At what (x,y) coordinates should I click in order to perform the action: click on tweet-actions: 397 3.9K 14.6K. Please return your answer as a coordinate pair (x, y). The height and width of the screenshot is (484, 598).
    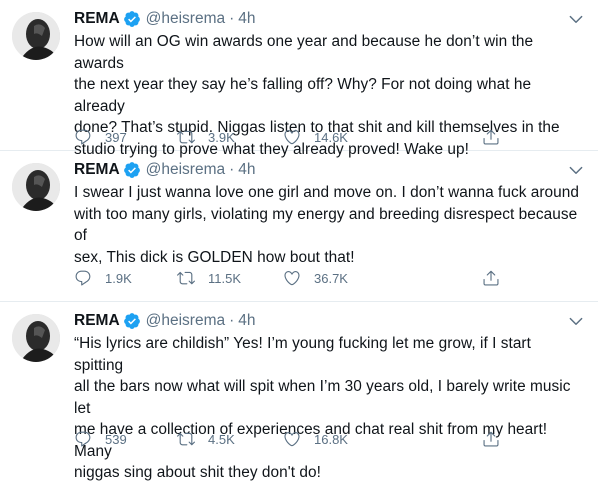
    Looking at the image, I should click on (336, 137).